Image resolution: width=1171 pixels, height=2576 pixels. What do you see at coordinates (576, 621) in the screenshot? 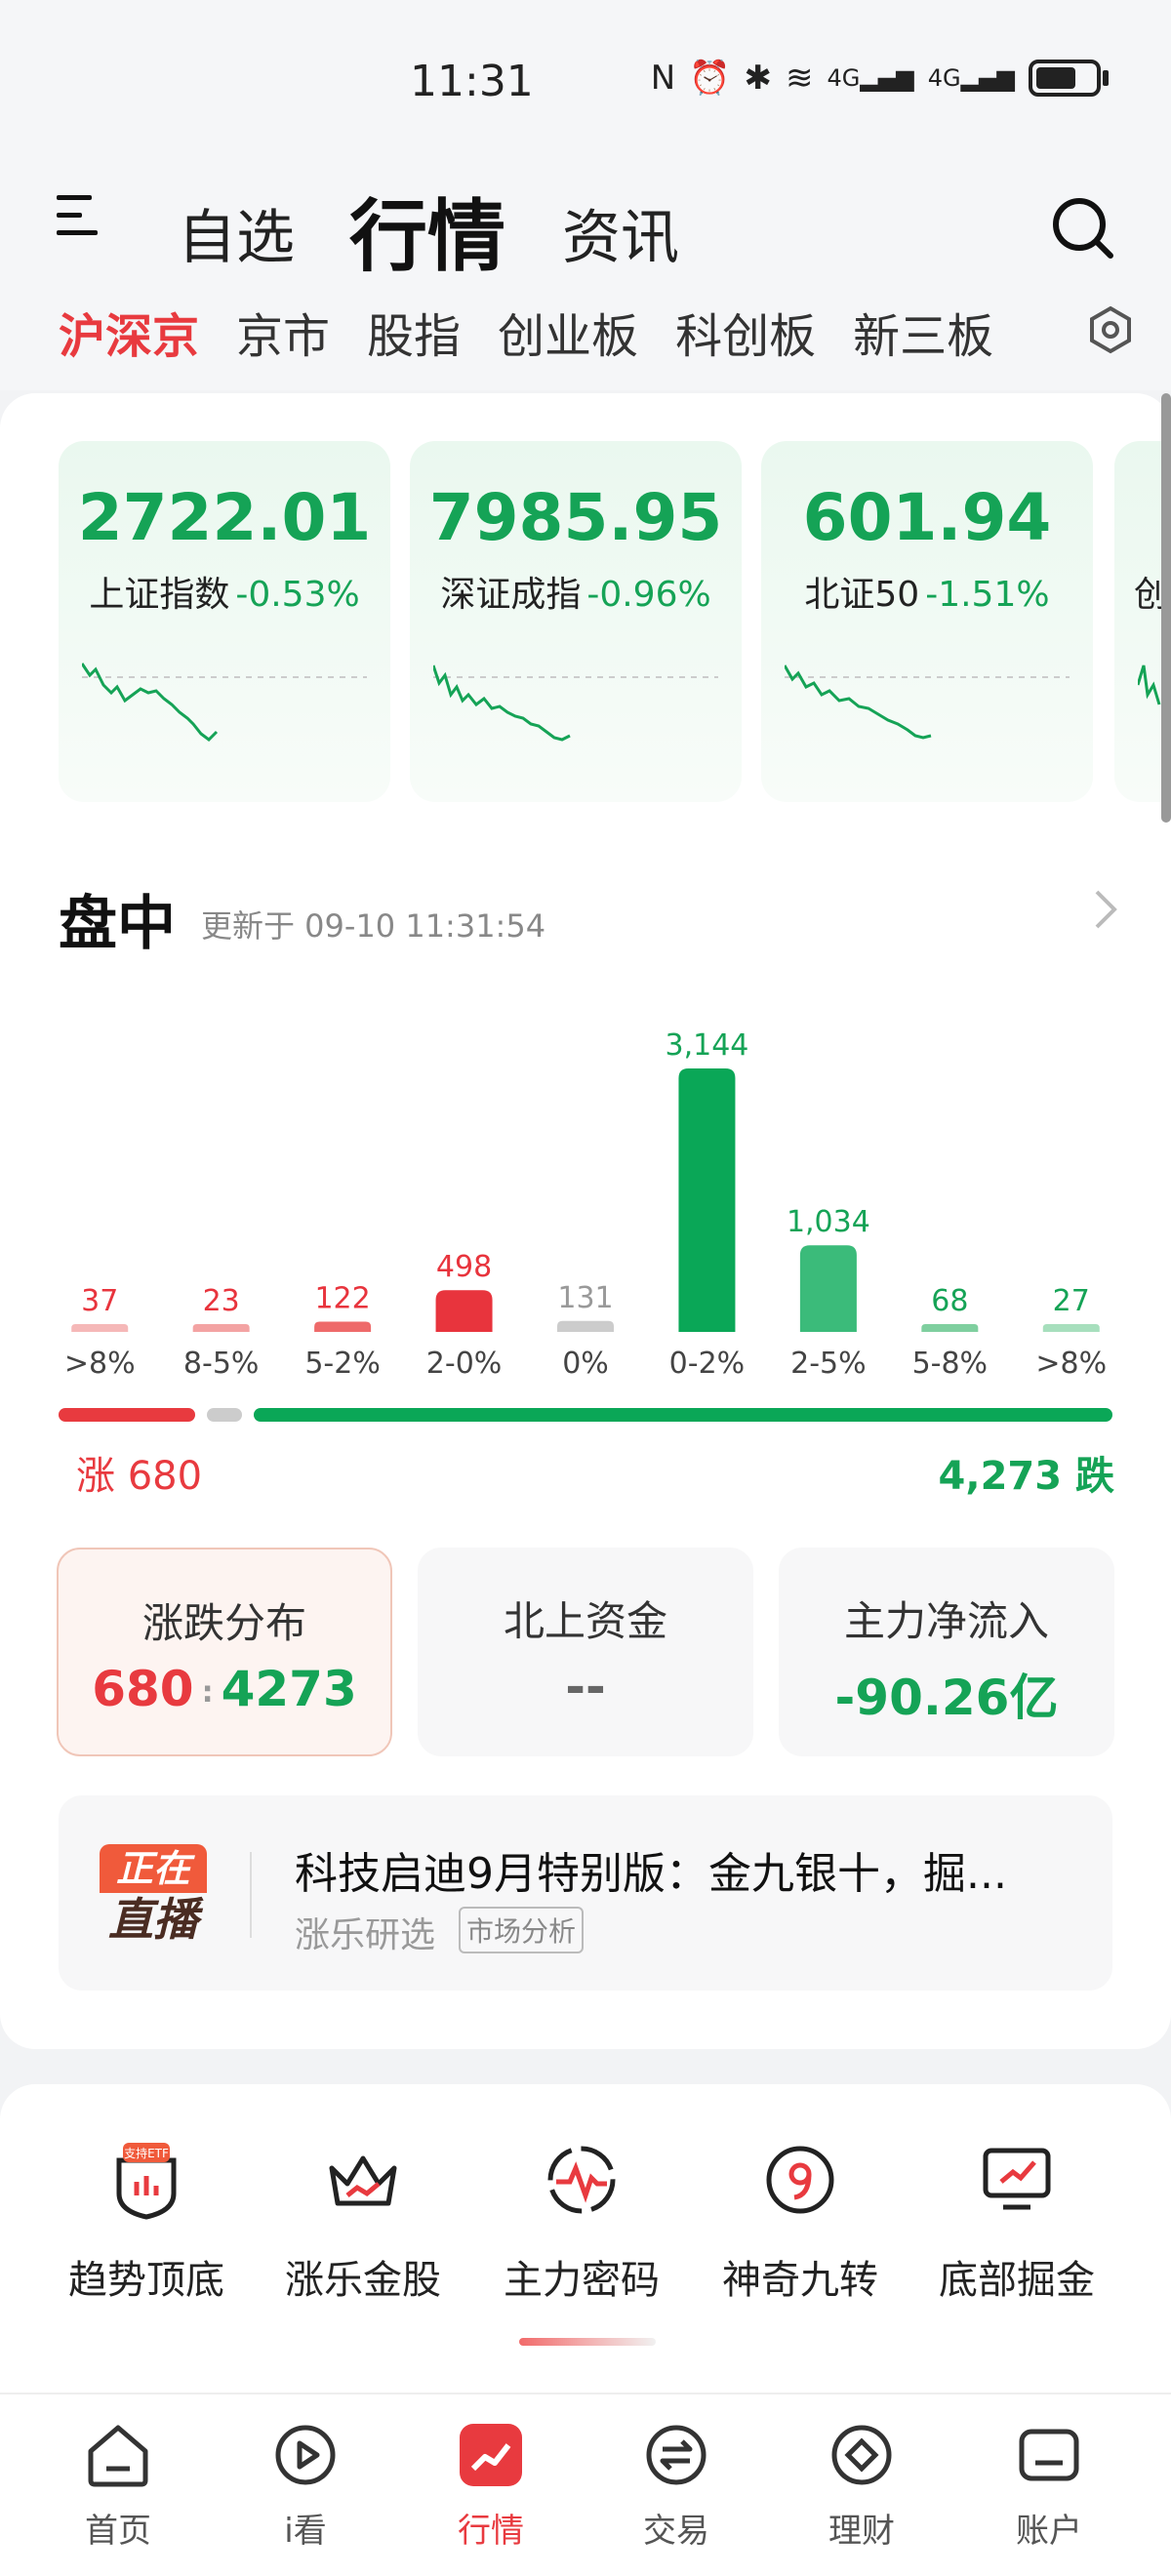
I see `index-card-sz: 7985.95 深证成指 -0.96%` at bounding box center [576, 621].